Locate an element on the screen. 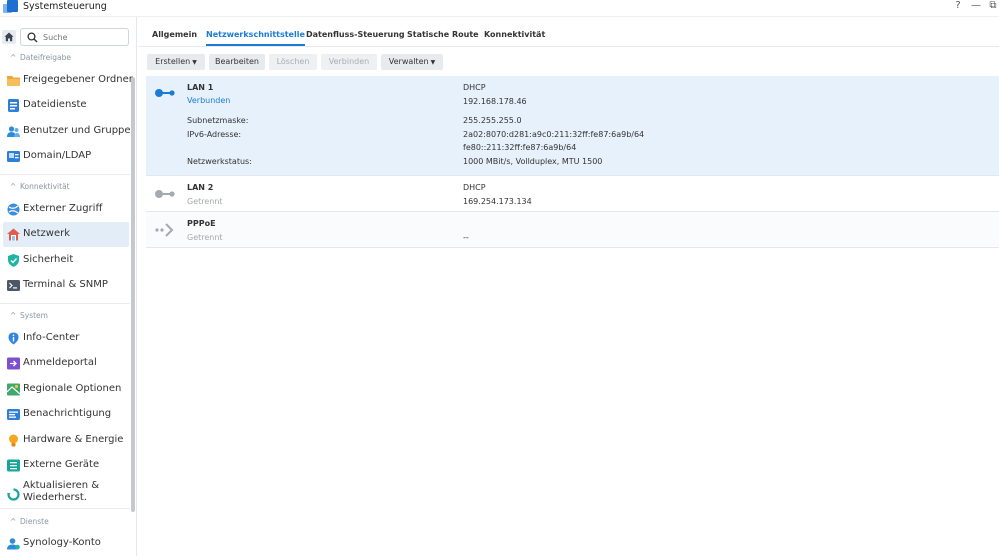 Image resolution: width=999 pixels, height=556 pixels. home-button is located at coordinates (9, 37).